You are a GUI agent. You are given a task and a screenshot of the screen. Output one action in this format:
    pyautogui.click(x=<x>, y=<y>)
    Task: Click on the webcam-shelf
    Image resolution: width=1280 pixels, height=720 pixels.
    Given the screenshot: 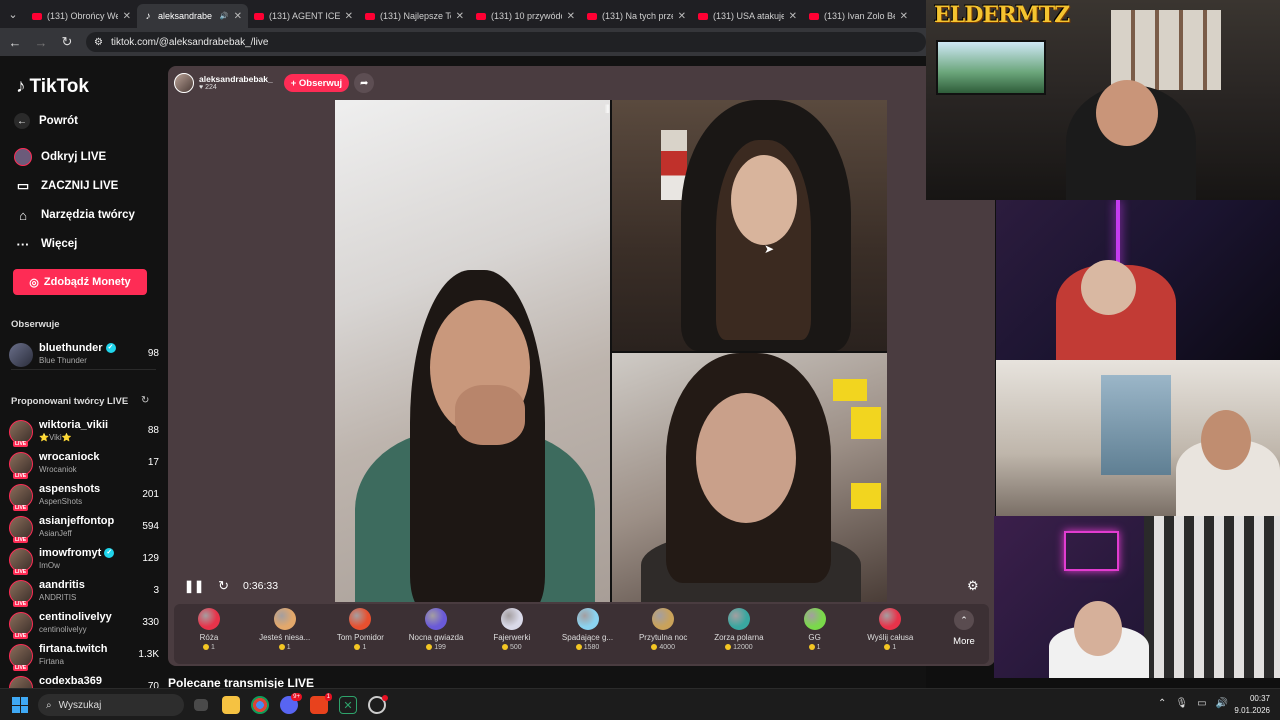 What is the action you would take?
    pyautogui.click(x=1166, y=50)
    